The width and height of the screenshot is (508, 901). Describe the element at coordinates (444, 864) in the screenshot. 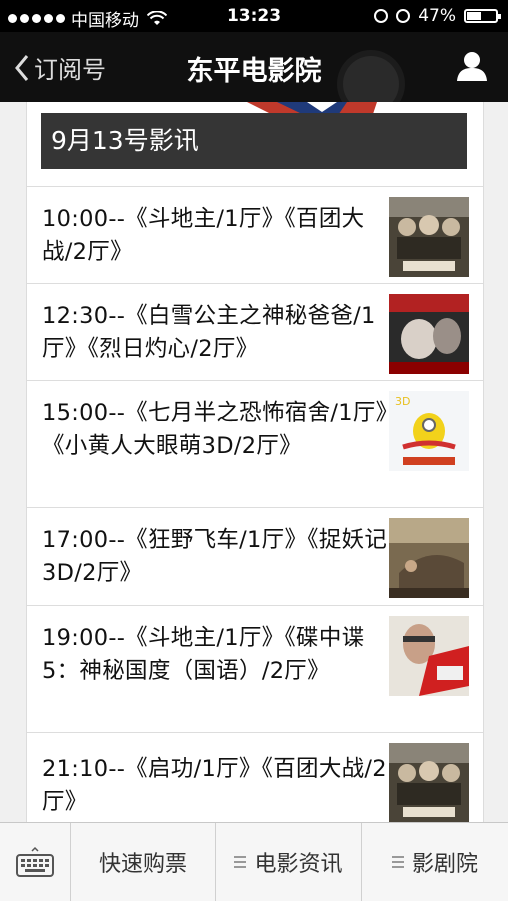

I see `theater-label: 影剧院` at that location.